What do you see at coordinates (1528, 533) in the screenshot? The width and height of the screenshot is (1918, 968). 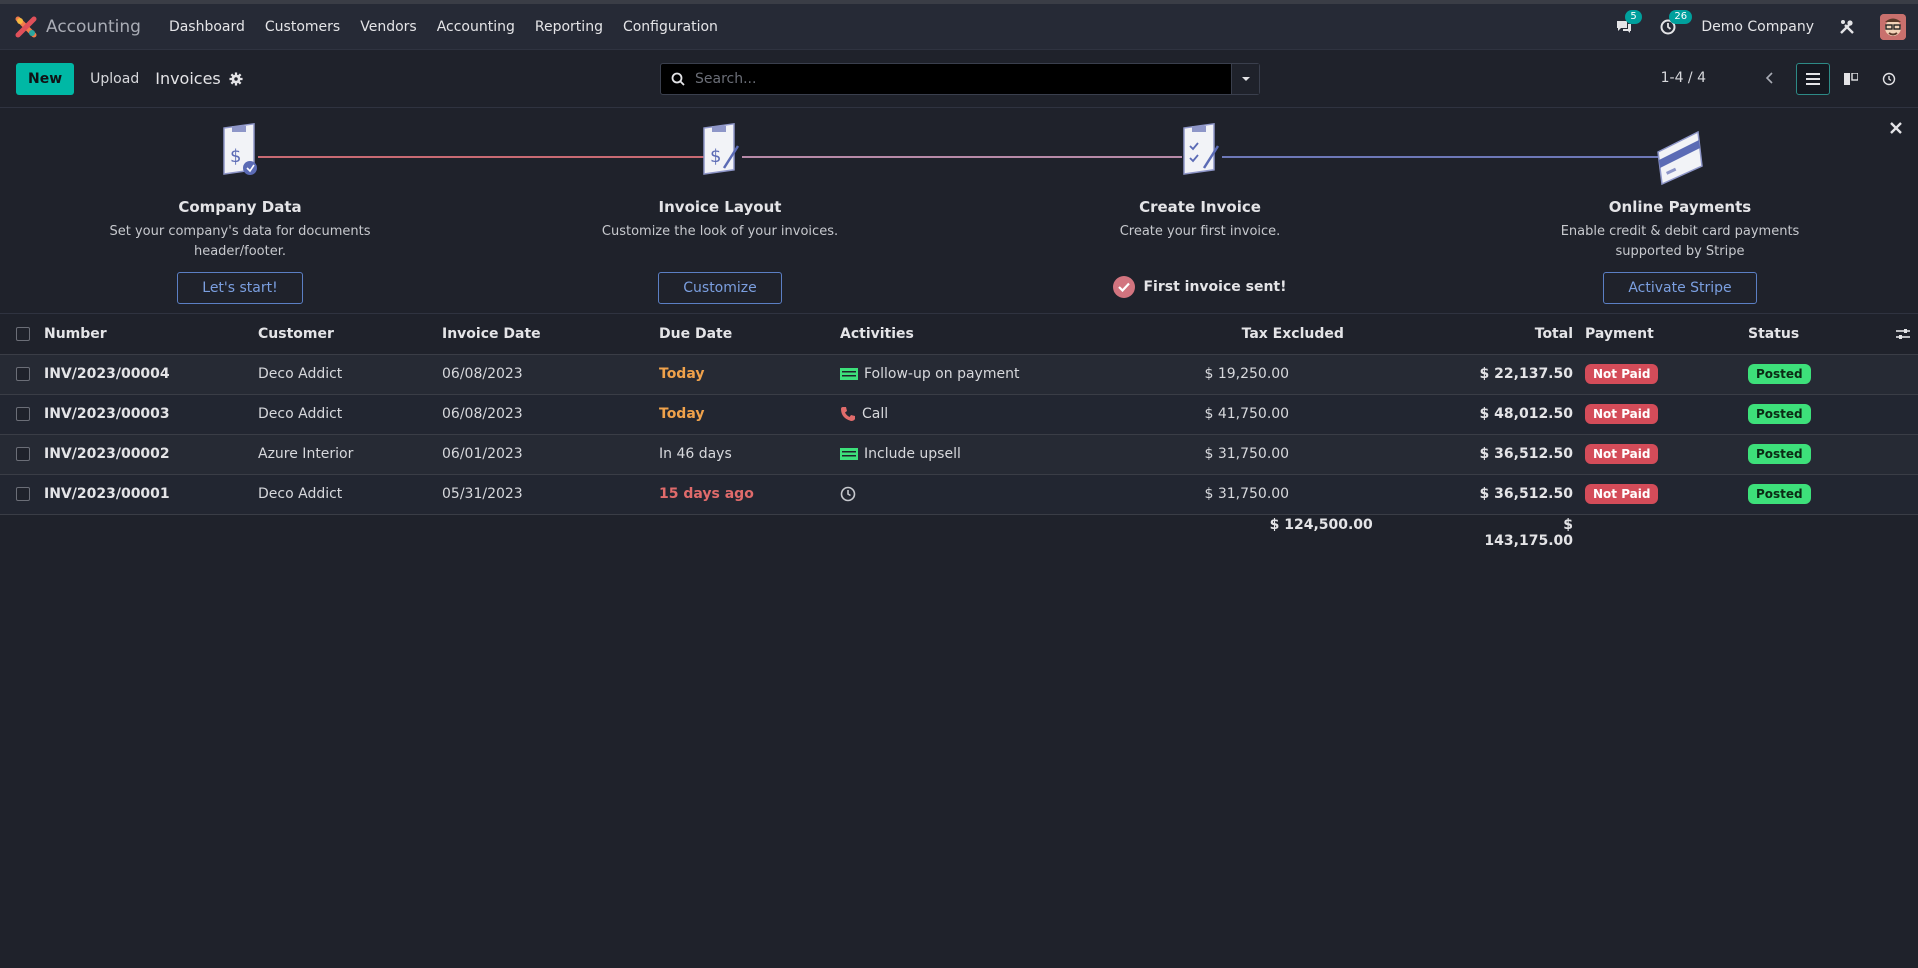 I see `sum-total: $ 143,175.00` at bounding box center [1528, 533].